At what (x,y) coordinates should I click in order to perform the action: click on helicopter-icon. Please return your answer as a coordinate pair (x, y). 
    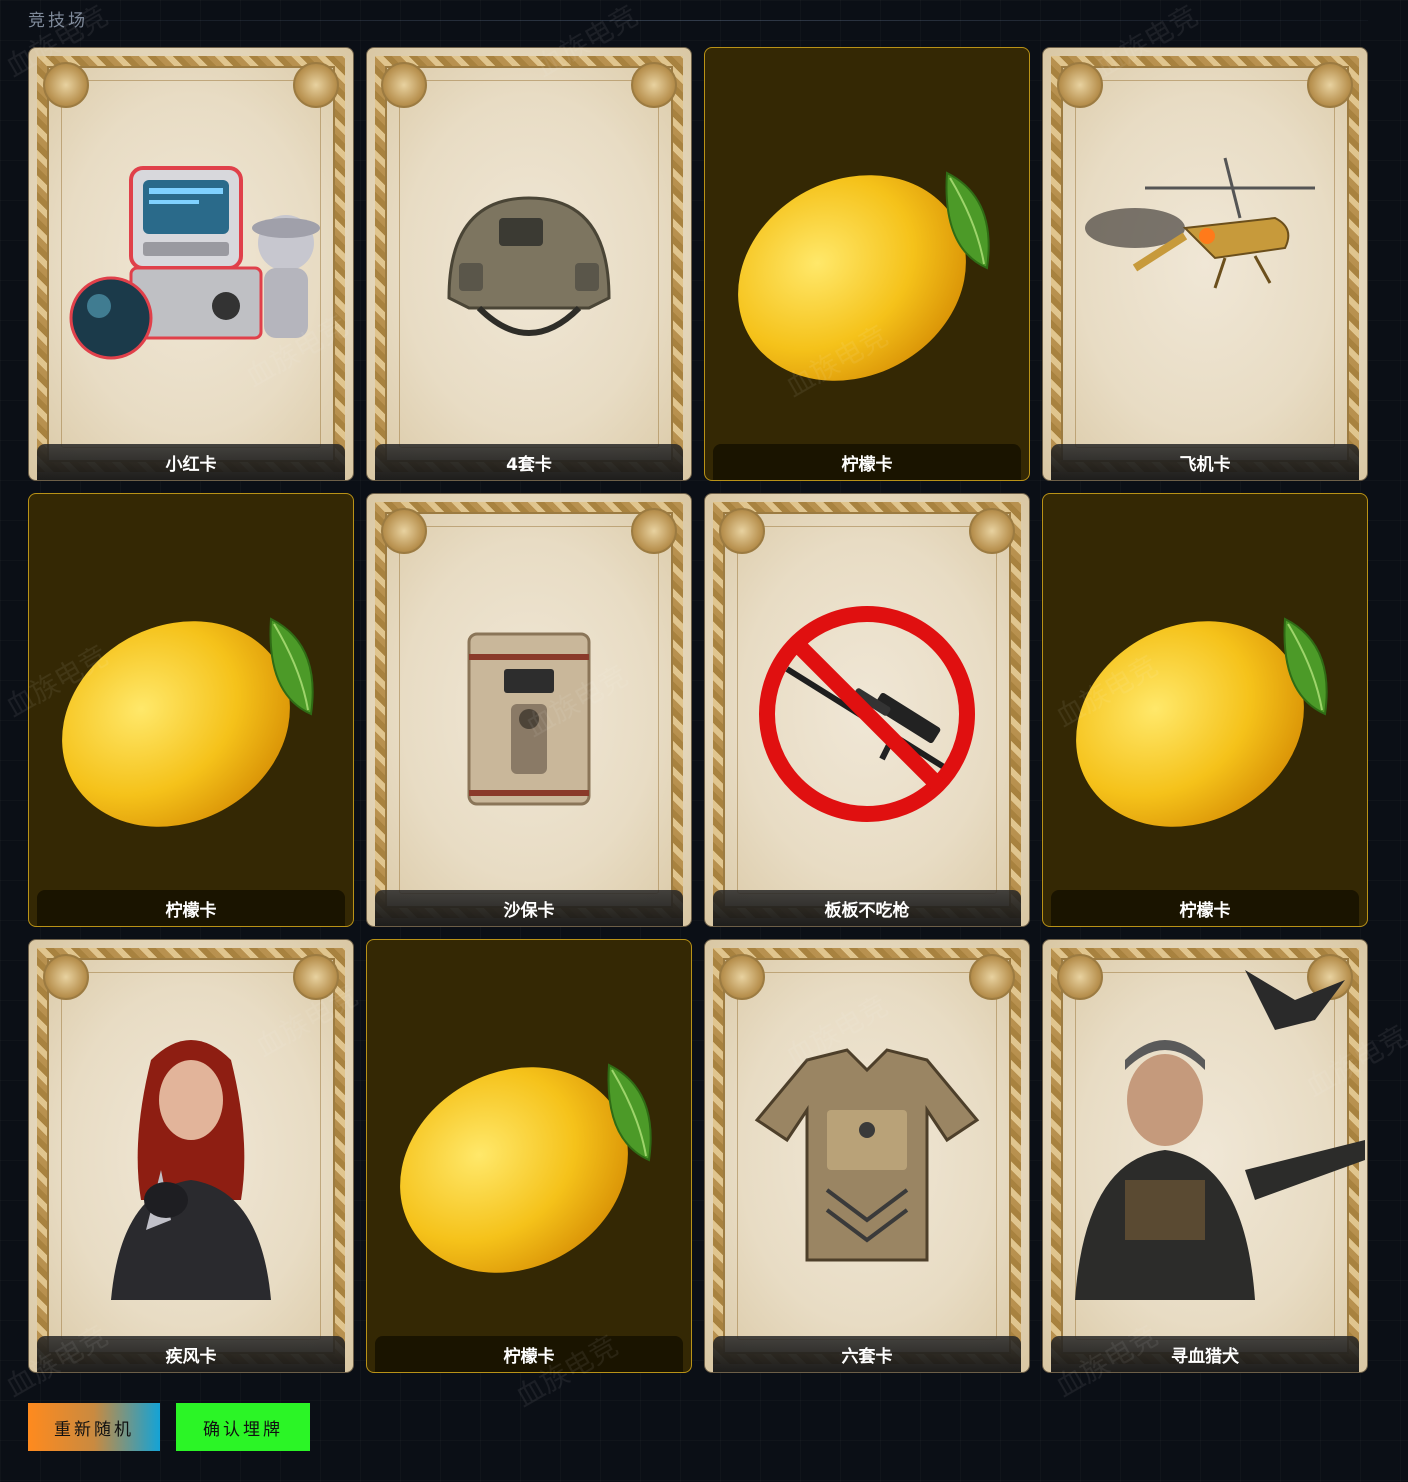
    Looking at the image, I should click on (1205, 248).